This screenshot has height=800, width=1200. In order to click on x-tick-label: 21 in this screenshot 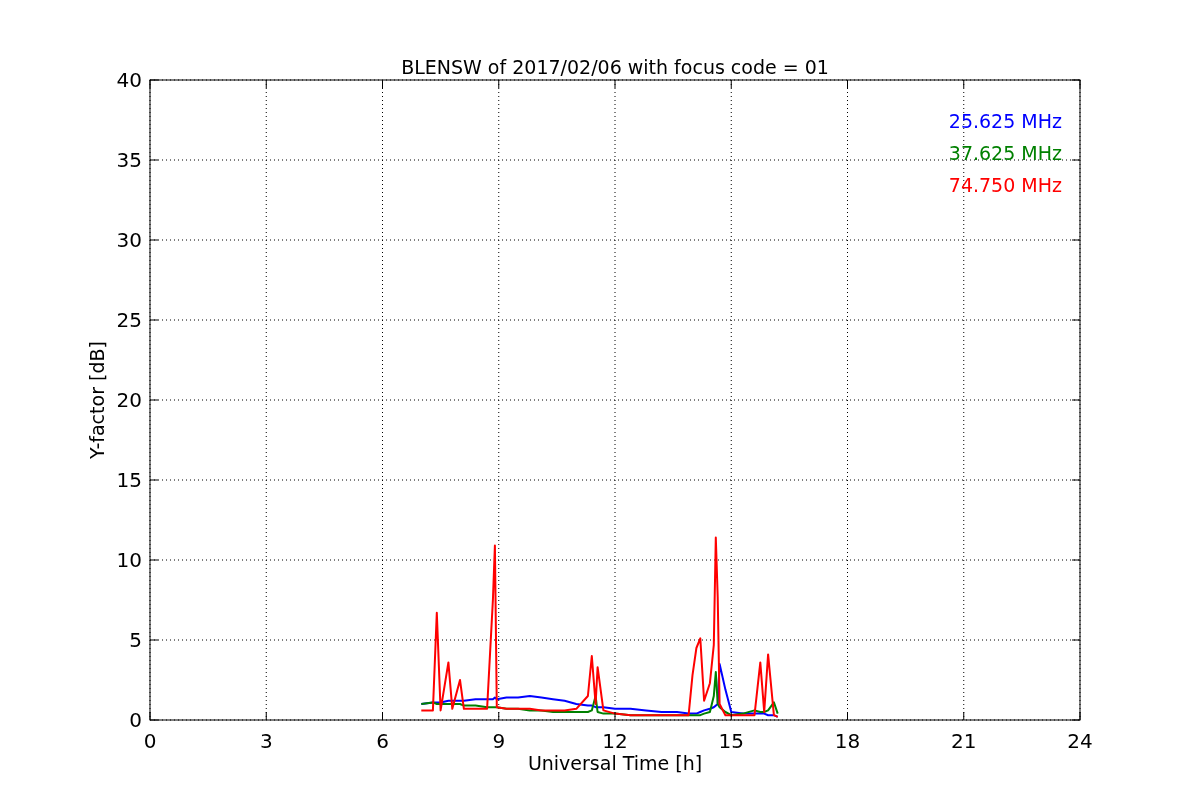, I will do `click(964, 741)`.